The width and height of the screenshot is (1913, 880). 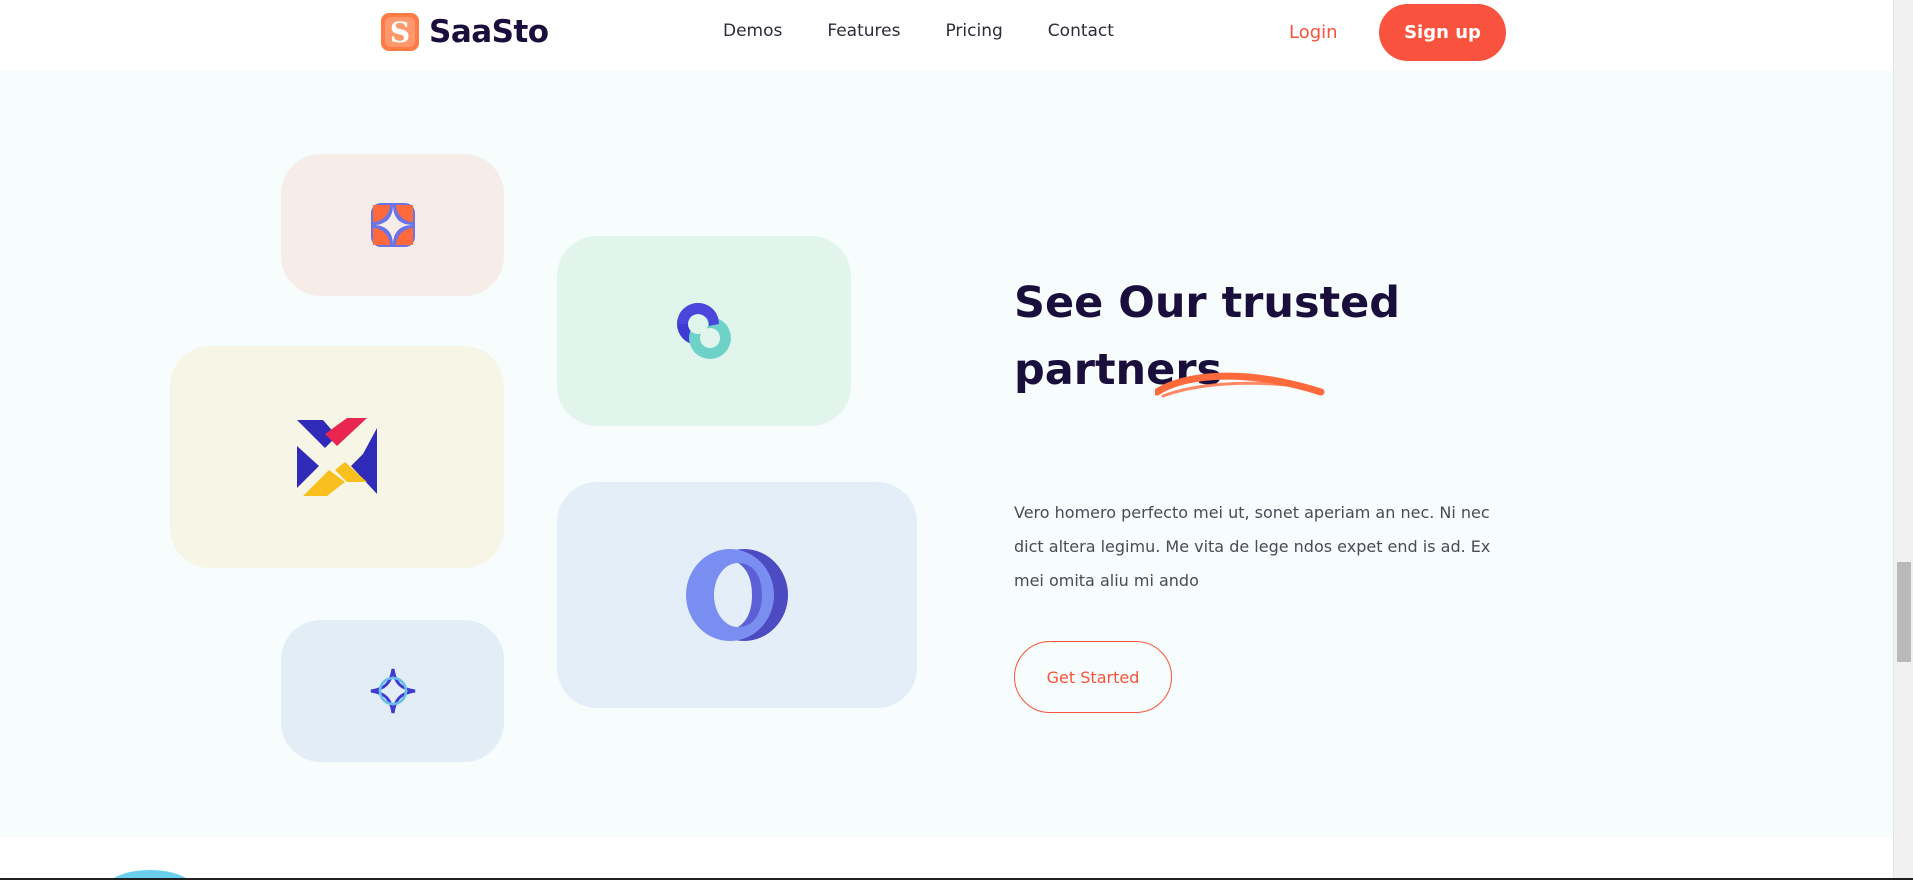 What do you see at coordinates (489, 32) in the screenshot?
I see `brand-name: SaaSto` at bounding box center [489, 32].